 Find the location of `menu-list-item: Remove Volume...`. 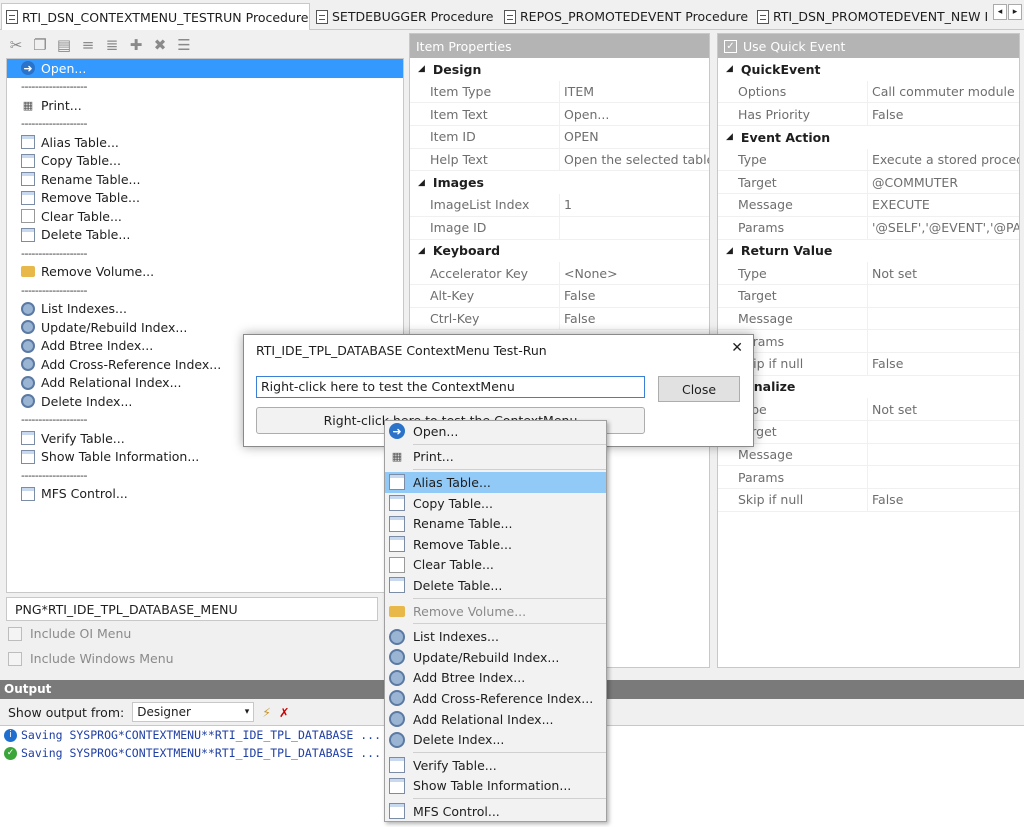

menu-list-item: Remove Volume... is located at coordinates (205, 272).